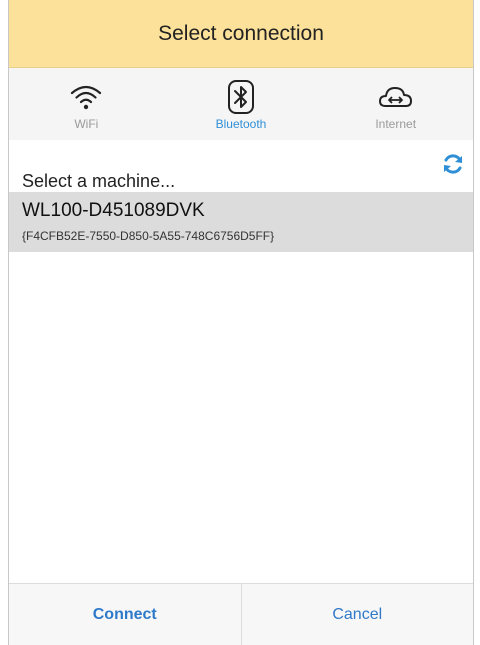 The width and height of the screenshot is (480, 645). What do you see at coordinates (453, 164) in the screenshot?
I see `refresh-icon` at bounding box center [453, 164].